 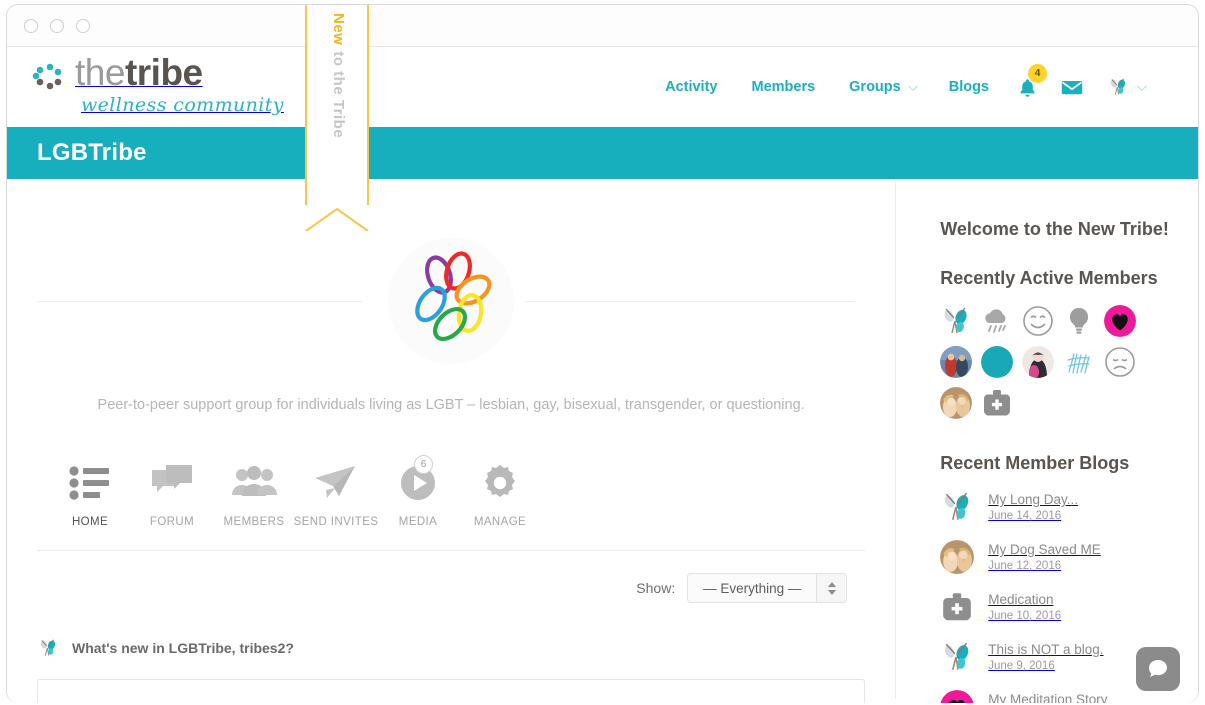 I want to click on sidebar-members-title: Recently Active Members, so click(x=1049, y=278).